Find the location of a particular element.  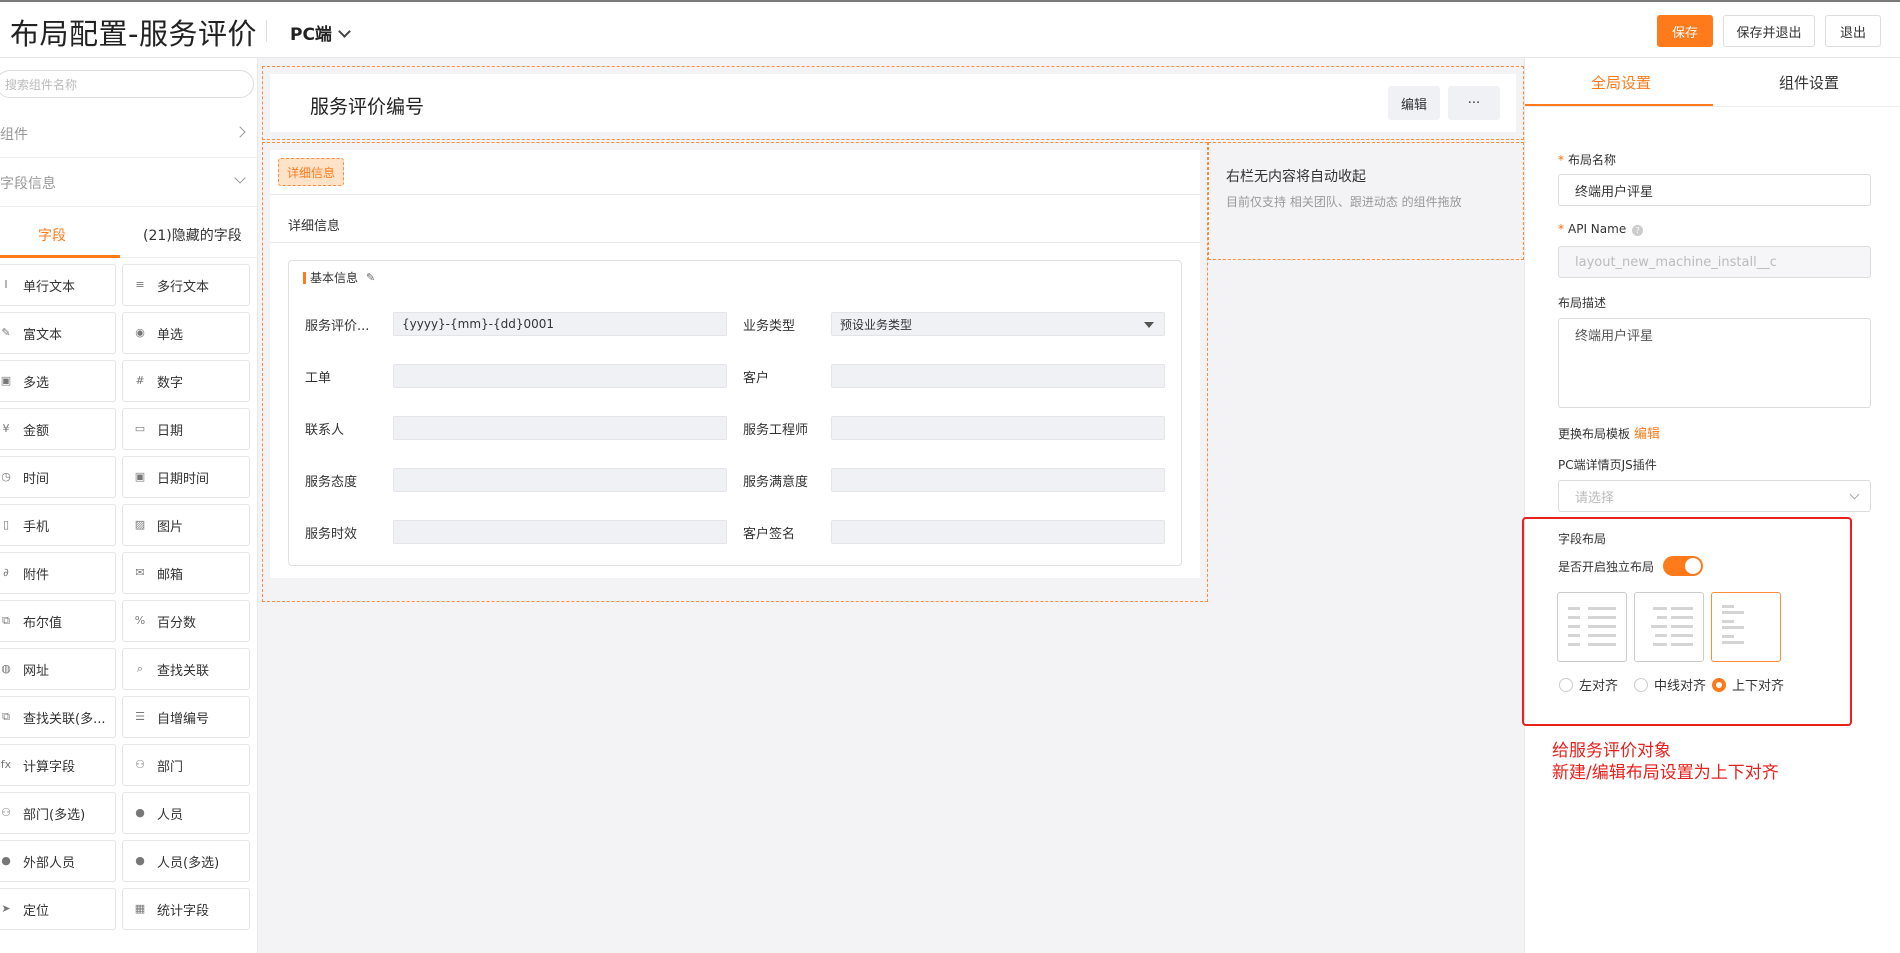

radio-top-bottom-align: 上下对齐 is located at coordinates (1748, 684).